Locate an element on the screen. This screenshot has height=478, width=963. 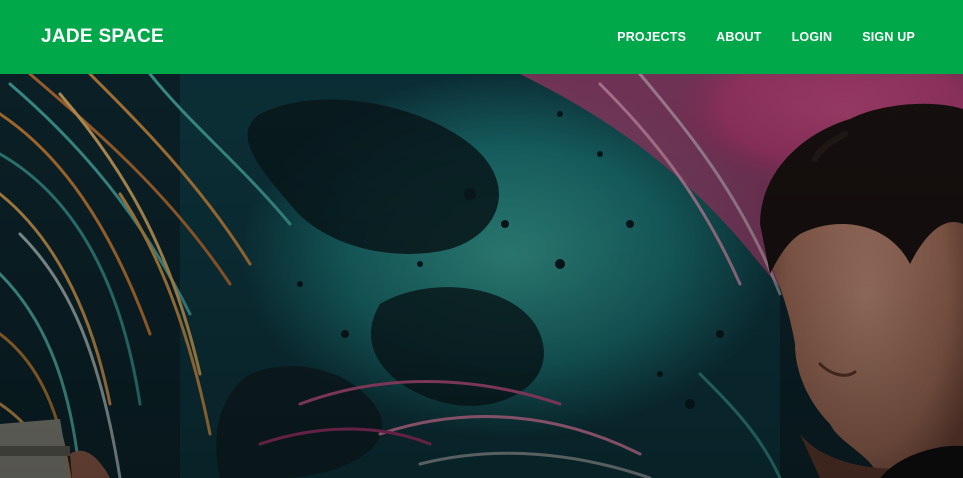
nav-menu: PROJECTS ABOUT LOGIN SIGN UP is located at coordinates (766, 37).